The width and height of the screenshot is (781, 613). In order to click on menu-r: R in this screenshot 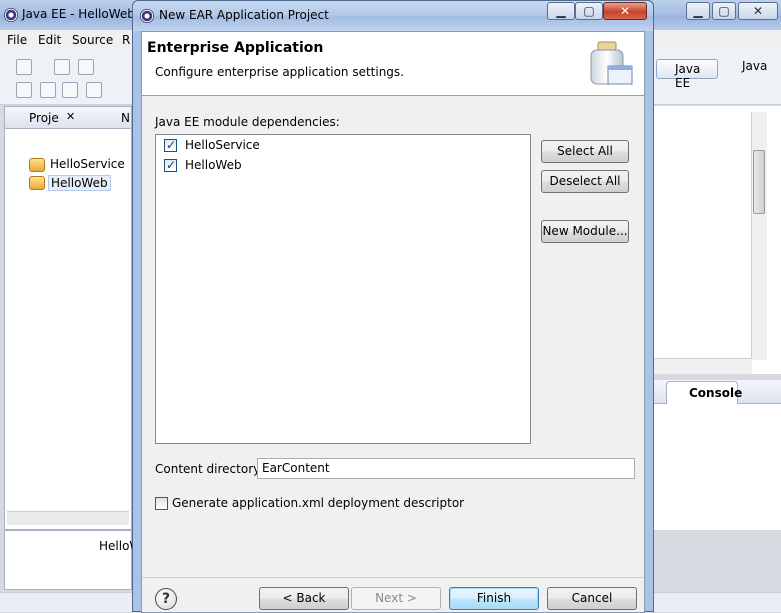, I will do `click(126, 40)`.